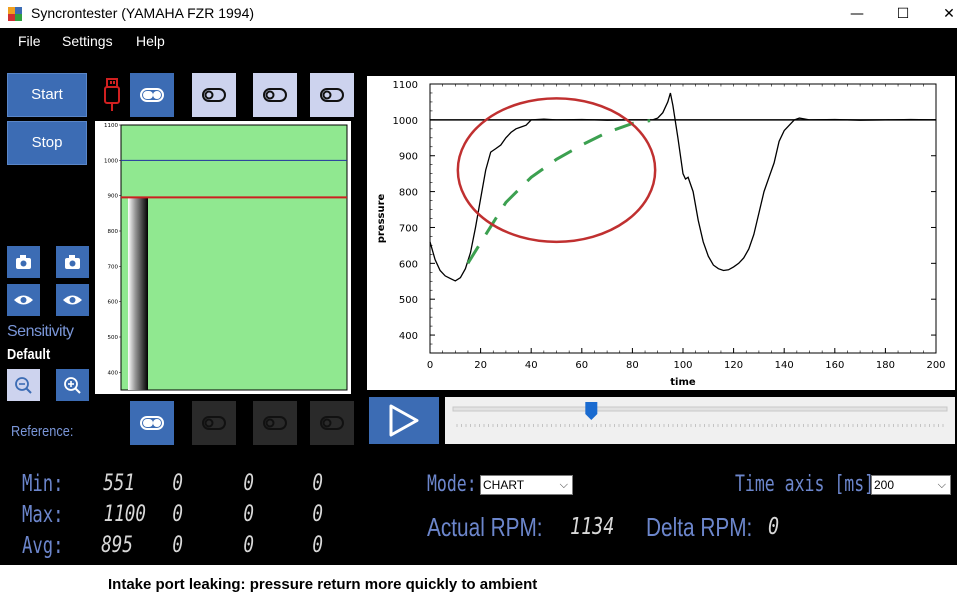 Image resolution: width=957 pixels, height=606 pixels. I want to click on sensitivity-label: Sensitivity, so click(40, 331).